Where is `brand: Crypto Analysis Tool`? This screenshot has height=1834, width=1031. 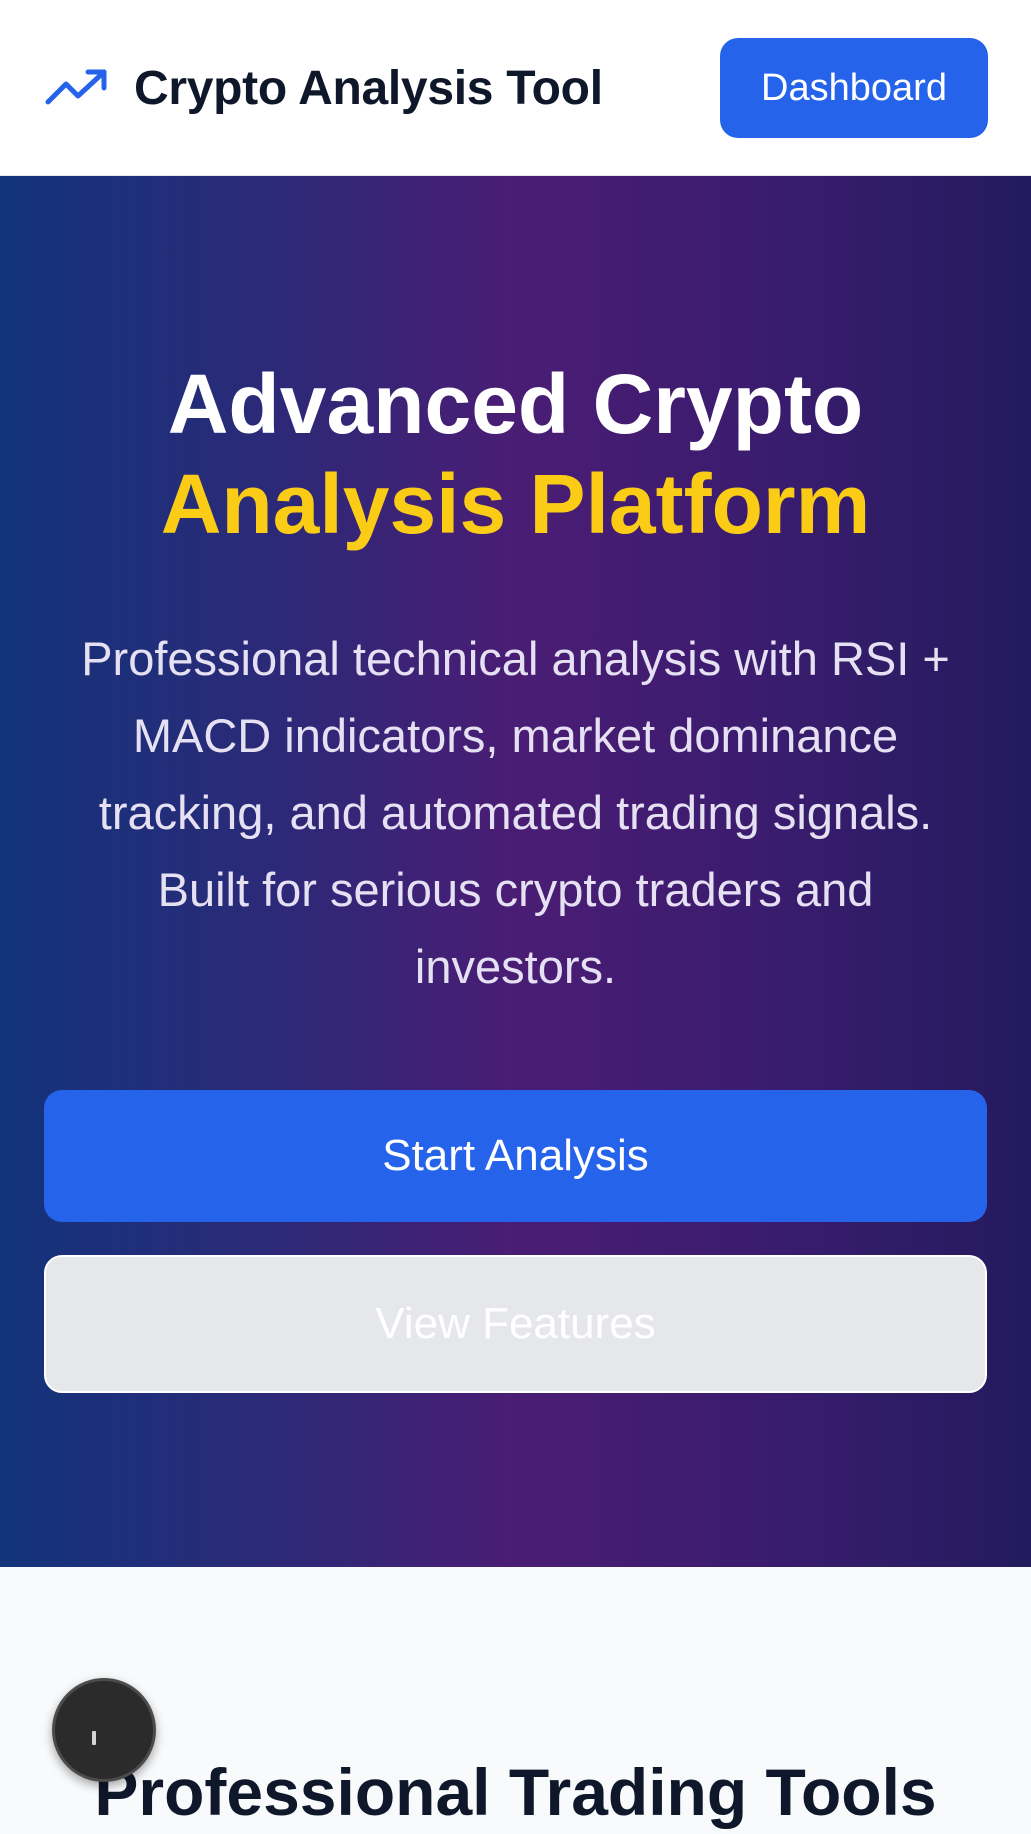
brand: Crypto Analysis Tool is located at coordinates (323, 88).